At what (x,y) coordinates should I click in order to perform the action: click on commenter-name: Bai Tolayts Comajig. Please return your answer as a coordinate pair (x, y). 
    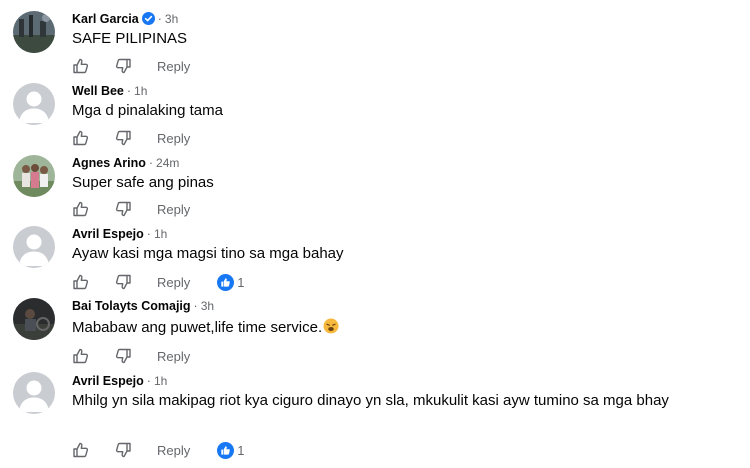
    Looking at the image, I should click on (131, 306).